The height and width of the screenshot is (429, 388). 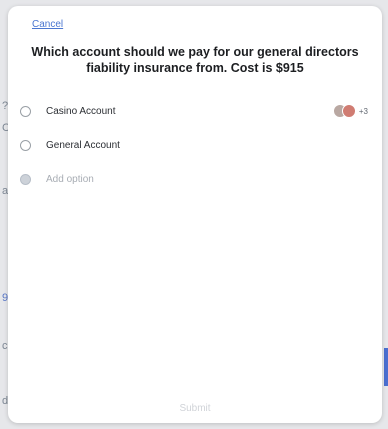 I want to click on option-label: General Account, so click(x=83, y=145).